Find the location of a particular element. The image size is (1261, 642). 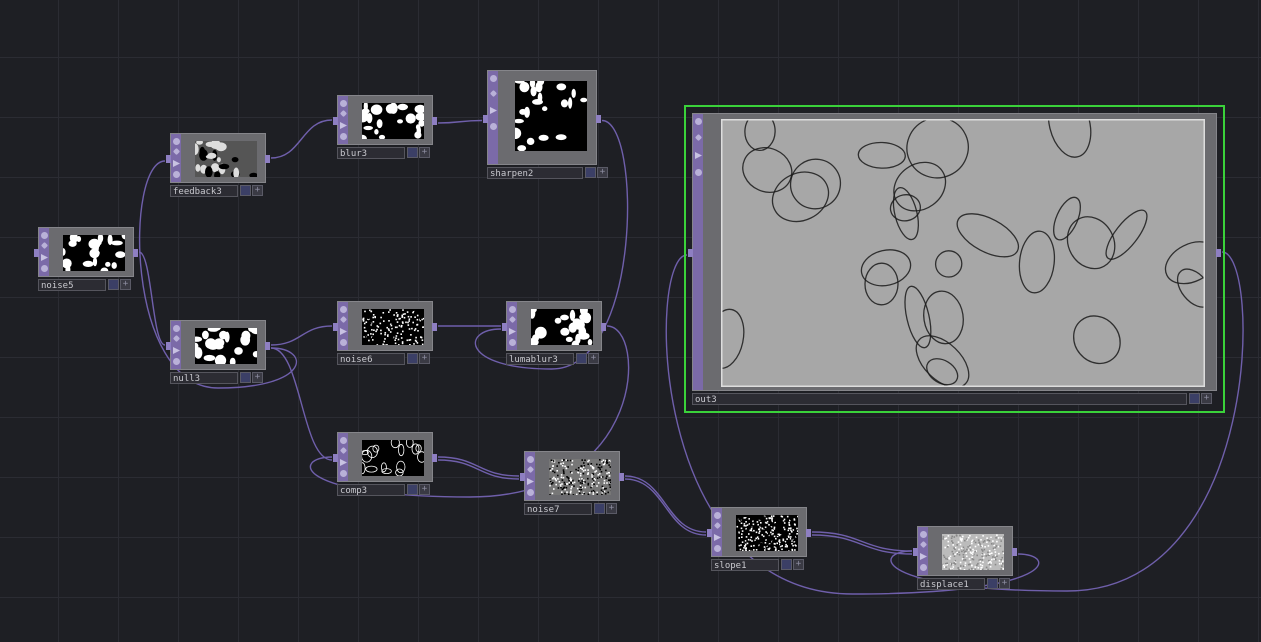

node-name-label: feedback3 is located at coordinates (204, 191).